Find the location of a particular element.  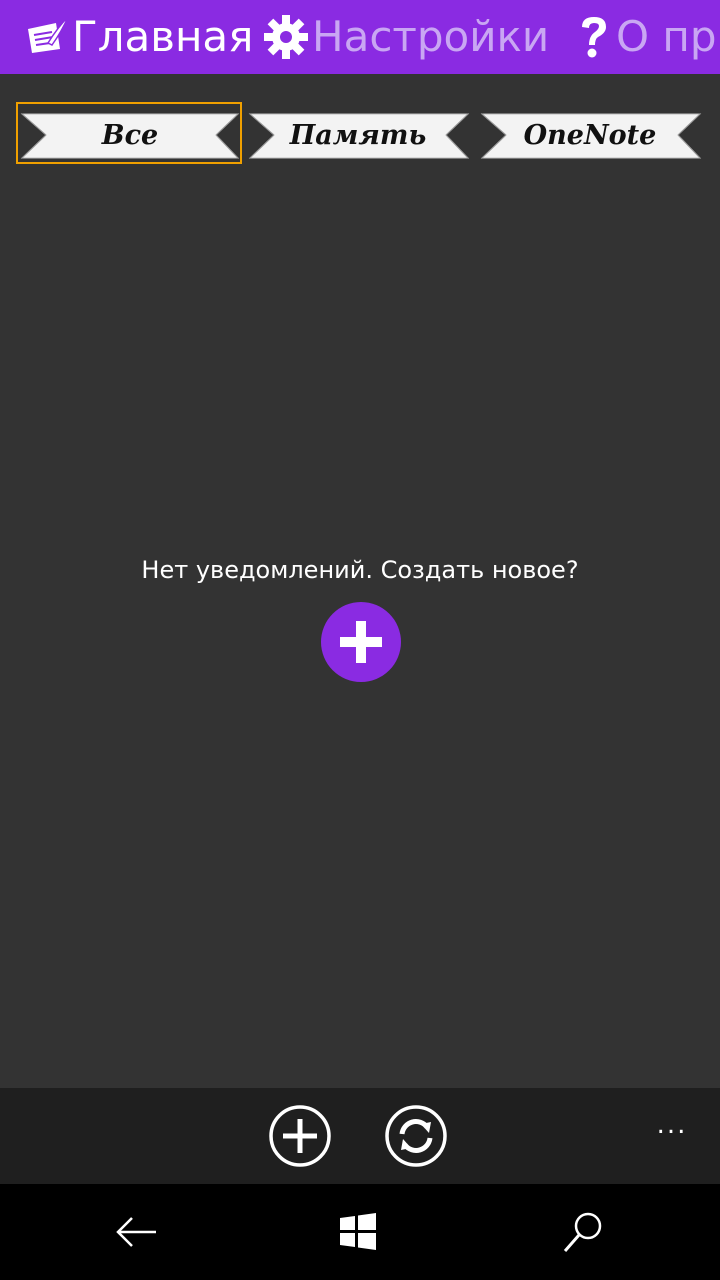

gear-icon is located at coordinates (286, 37).